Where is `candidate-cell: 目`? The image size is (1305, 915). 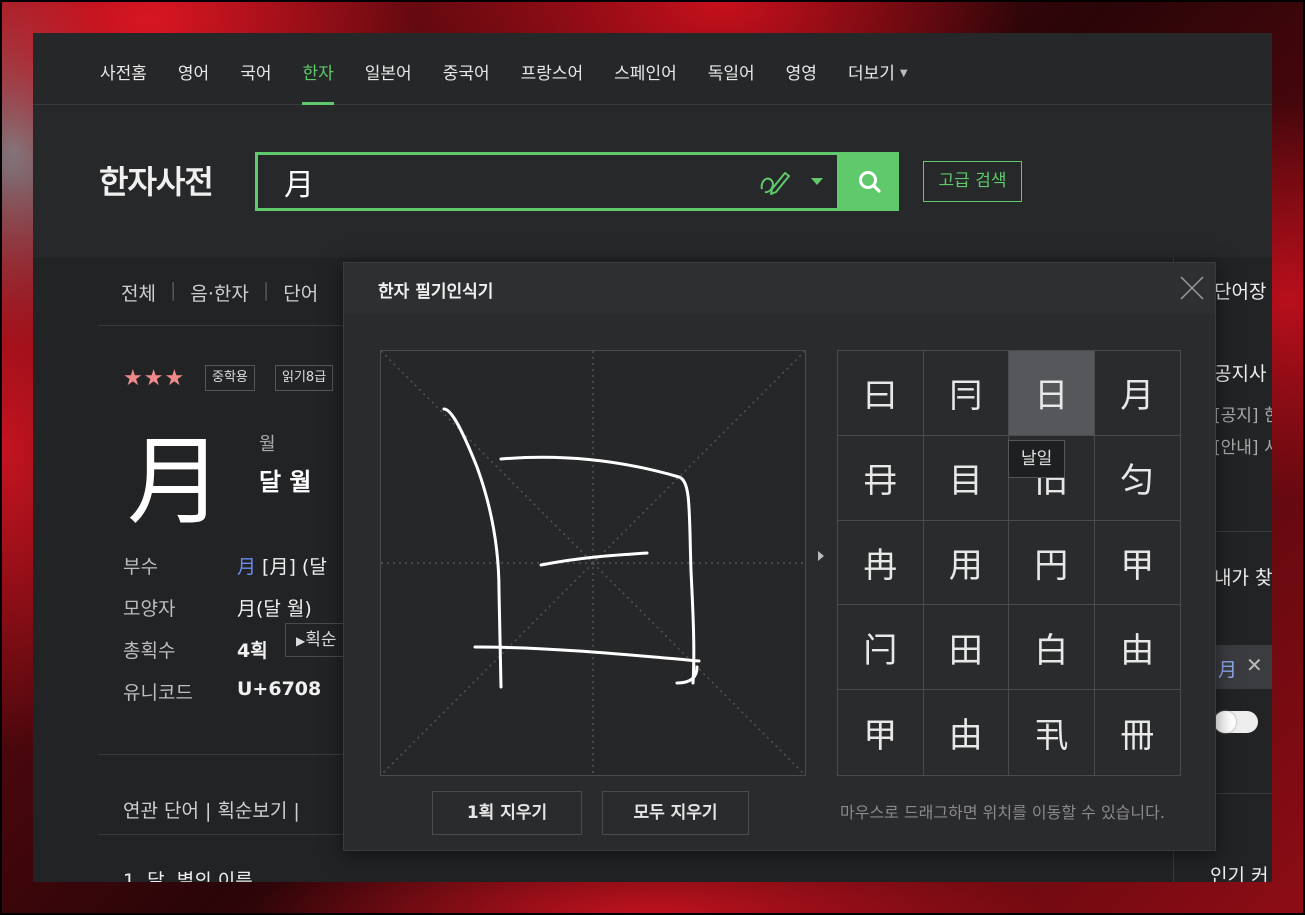 candidate-cell: 目 is located at coordinates (966, 478).